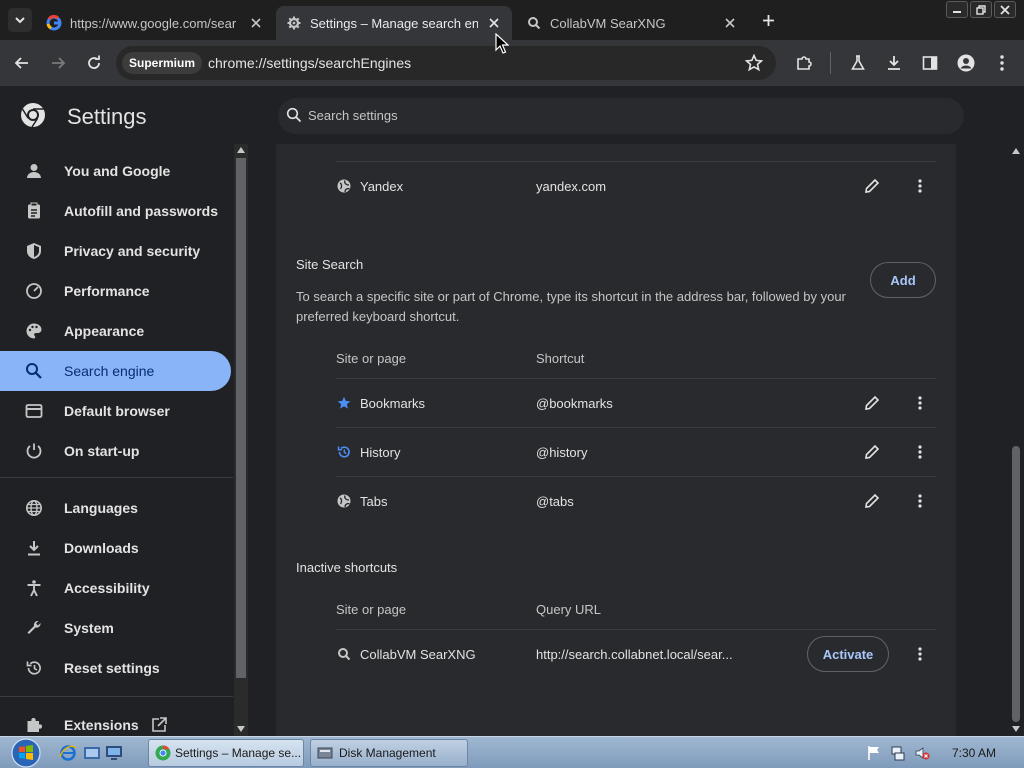 The width and height of the screenshot is (1024, 768). I want to click on sidebar-item-accessibility: Accessibility, so click(115, 588).